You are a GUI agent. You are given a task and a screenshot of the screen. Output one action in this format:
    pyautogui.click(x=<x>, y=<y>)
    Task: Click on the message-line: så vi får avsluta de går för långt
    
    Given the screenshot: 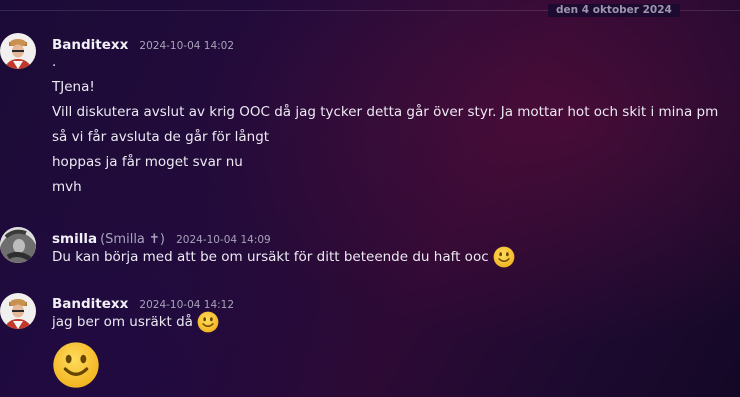 What is the action you would take?
    pyautogui.click(x=161, y=137)
    